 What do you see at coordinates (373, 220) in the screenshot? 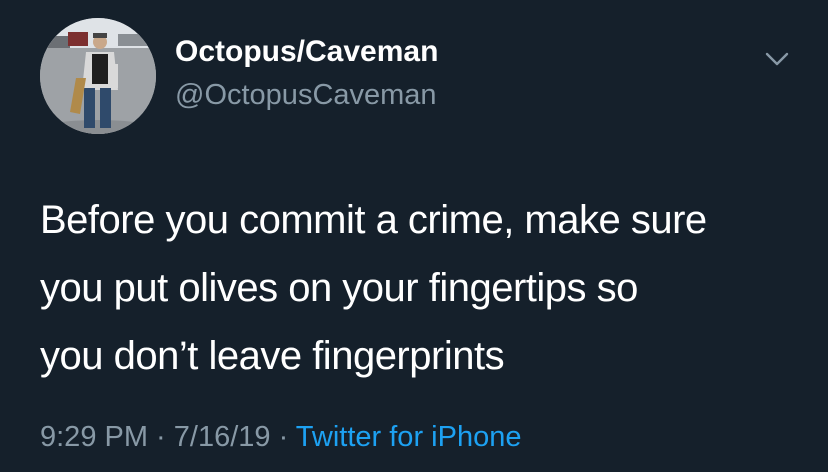
I see `tweet-text-line: Before you commit a crime, make sure` at bounding box center [373, 220].